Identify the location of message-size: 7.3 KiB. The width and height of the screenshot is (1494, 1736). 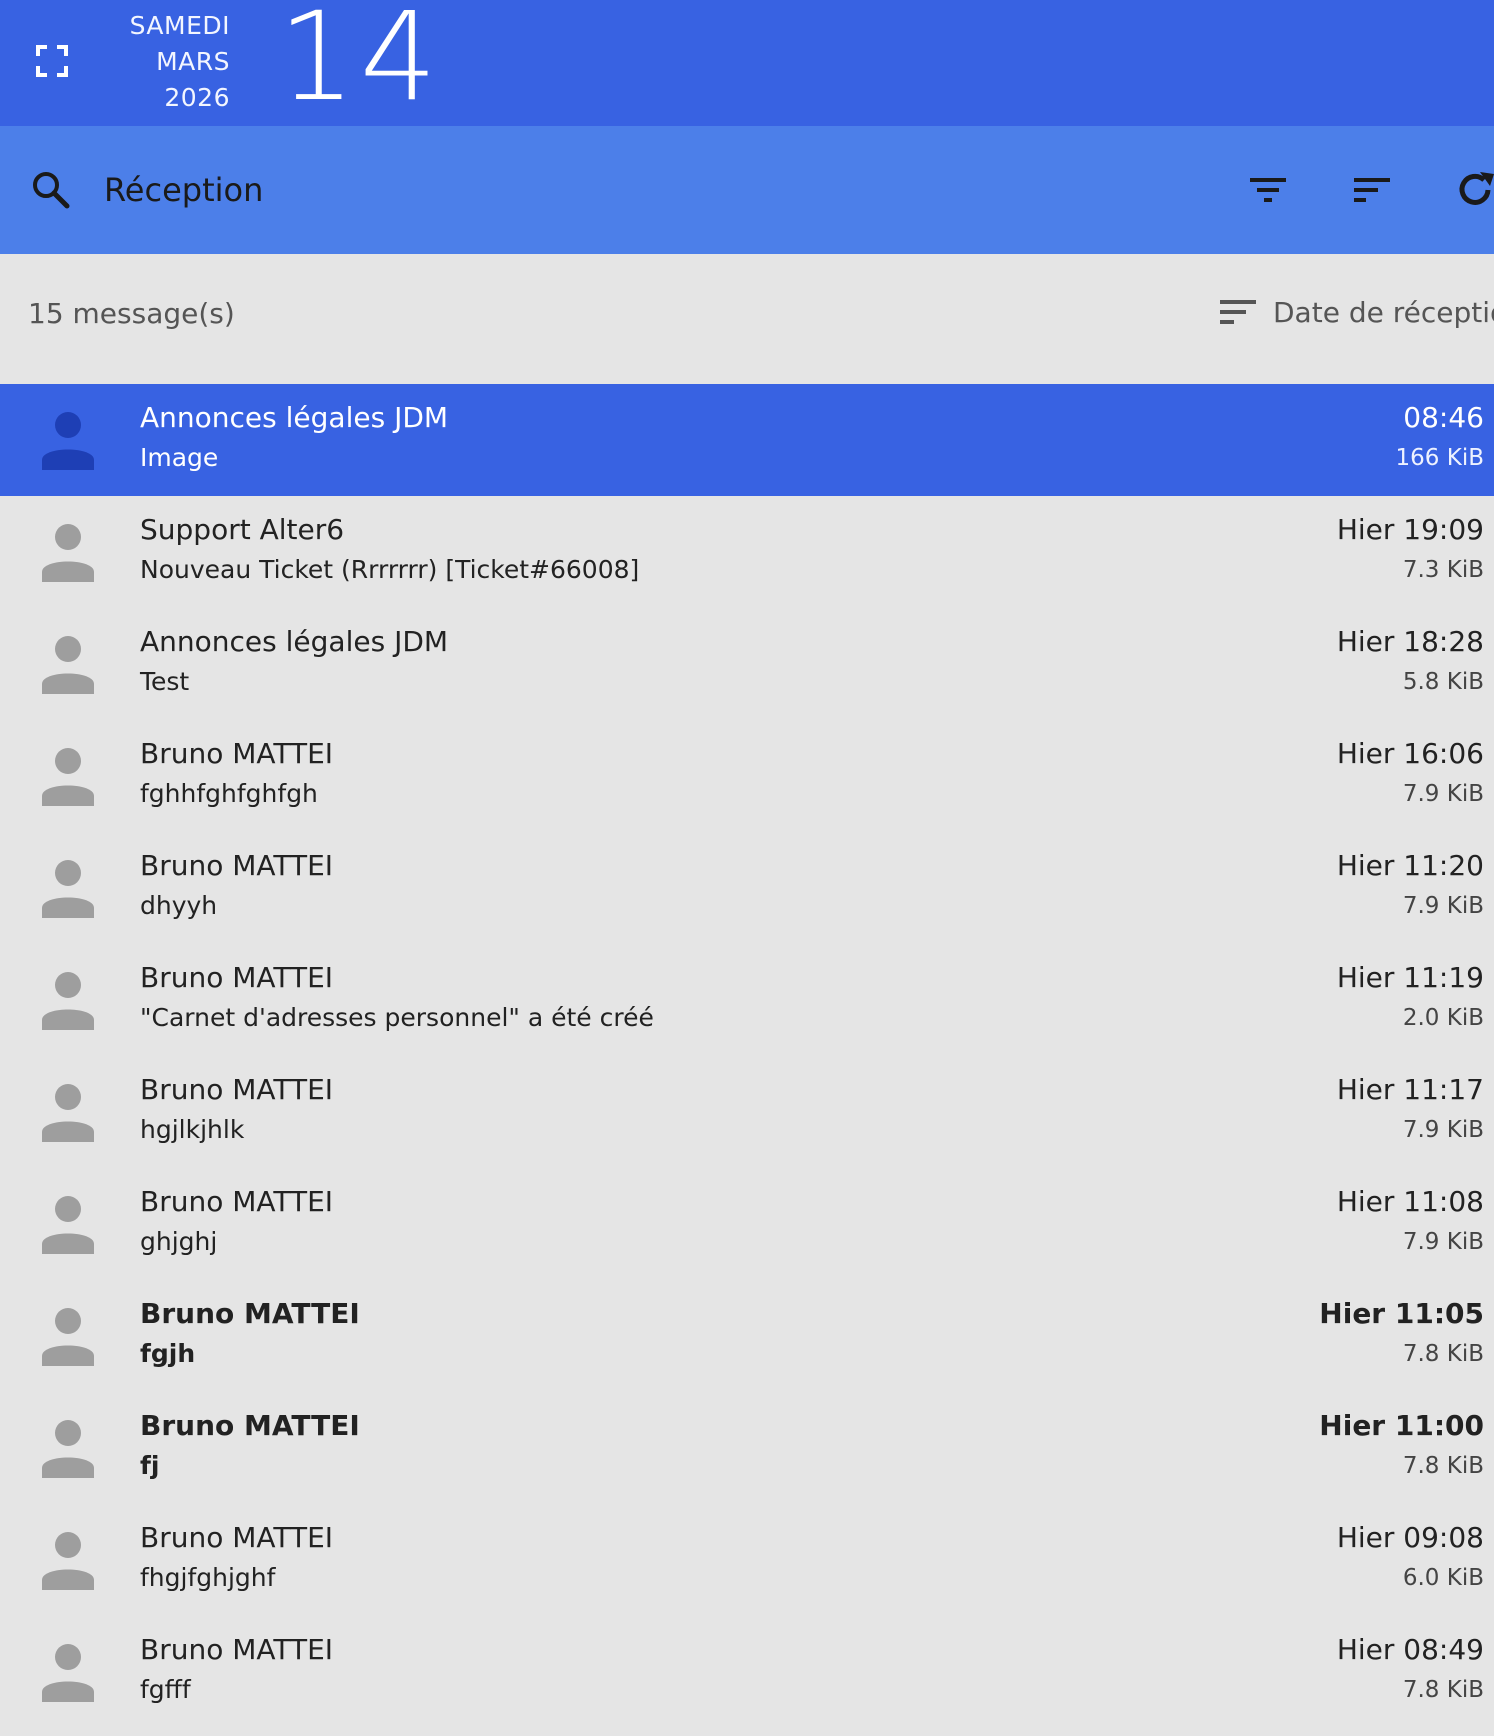
(1443, 570).